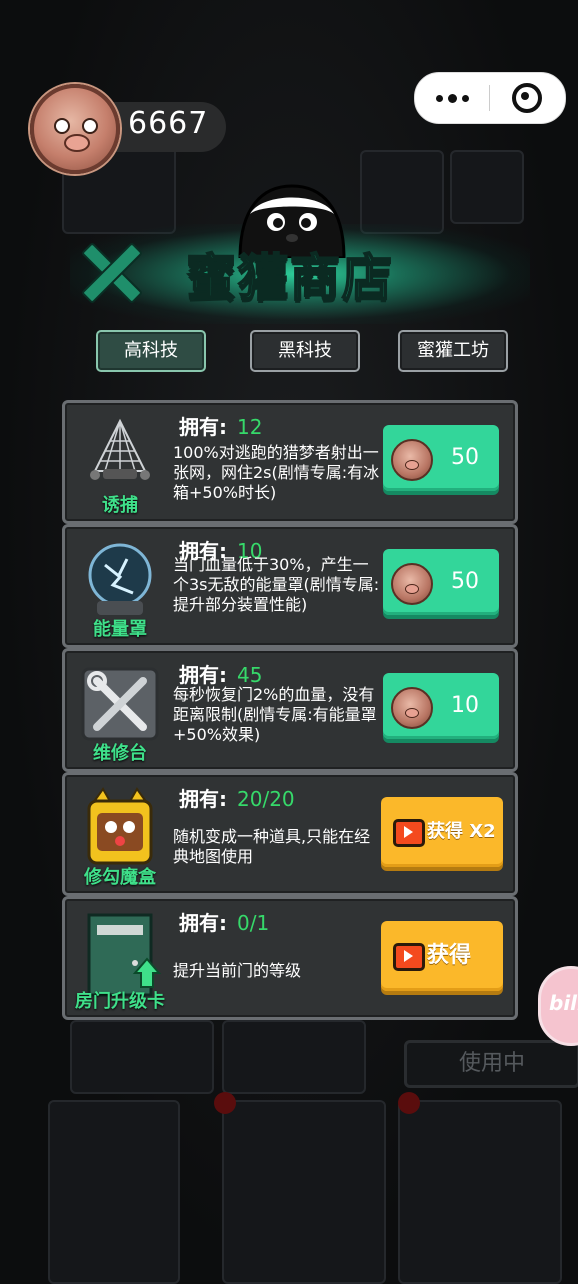 This screenshot has width=578, height=1284. I want to click on shop-title: 蜜獾商店, so click(289, 278).